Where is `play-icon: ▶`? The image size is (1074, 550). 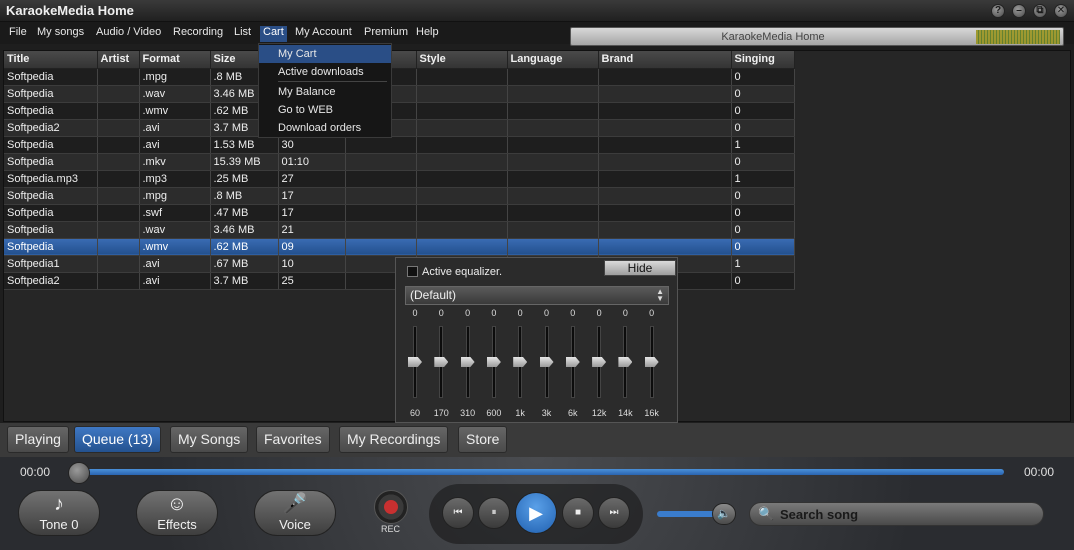
play-icon: ▶ is located at coordinates (536, 513).